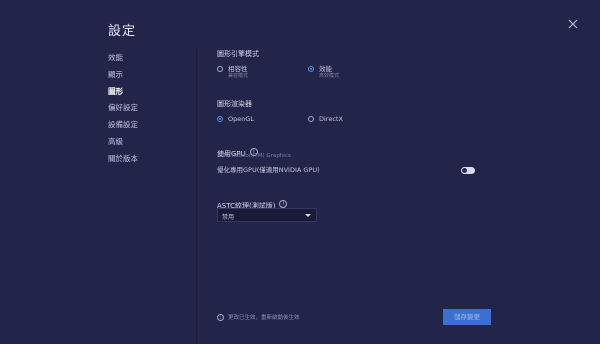 This screenshot has width=600, height=344. What do you see at coordinates (158, 92) in the screenshot?
I see `sidebar-item-graphics: 圖形` at bounding box center [158, 92].